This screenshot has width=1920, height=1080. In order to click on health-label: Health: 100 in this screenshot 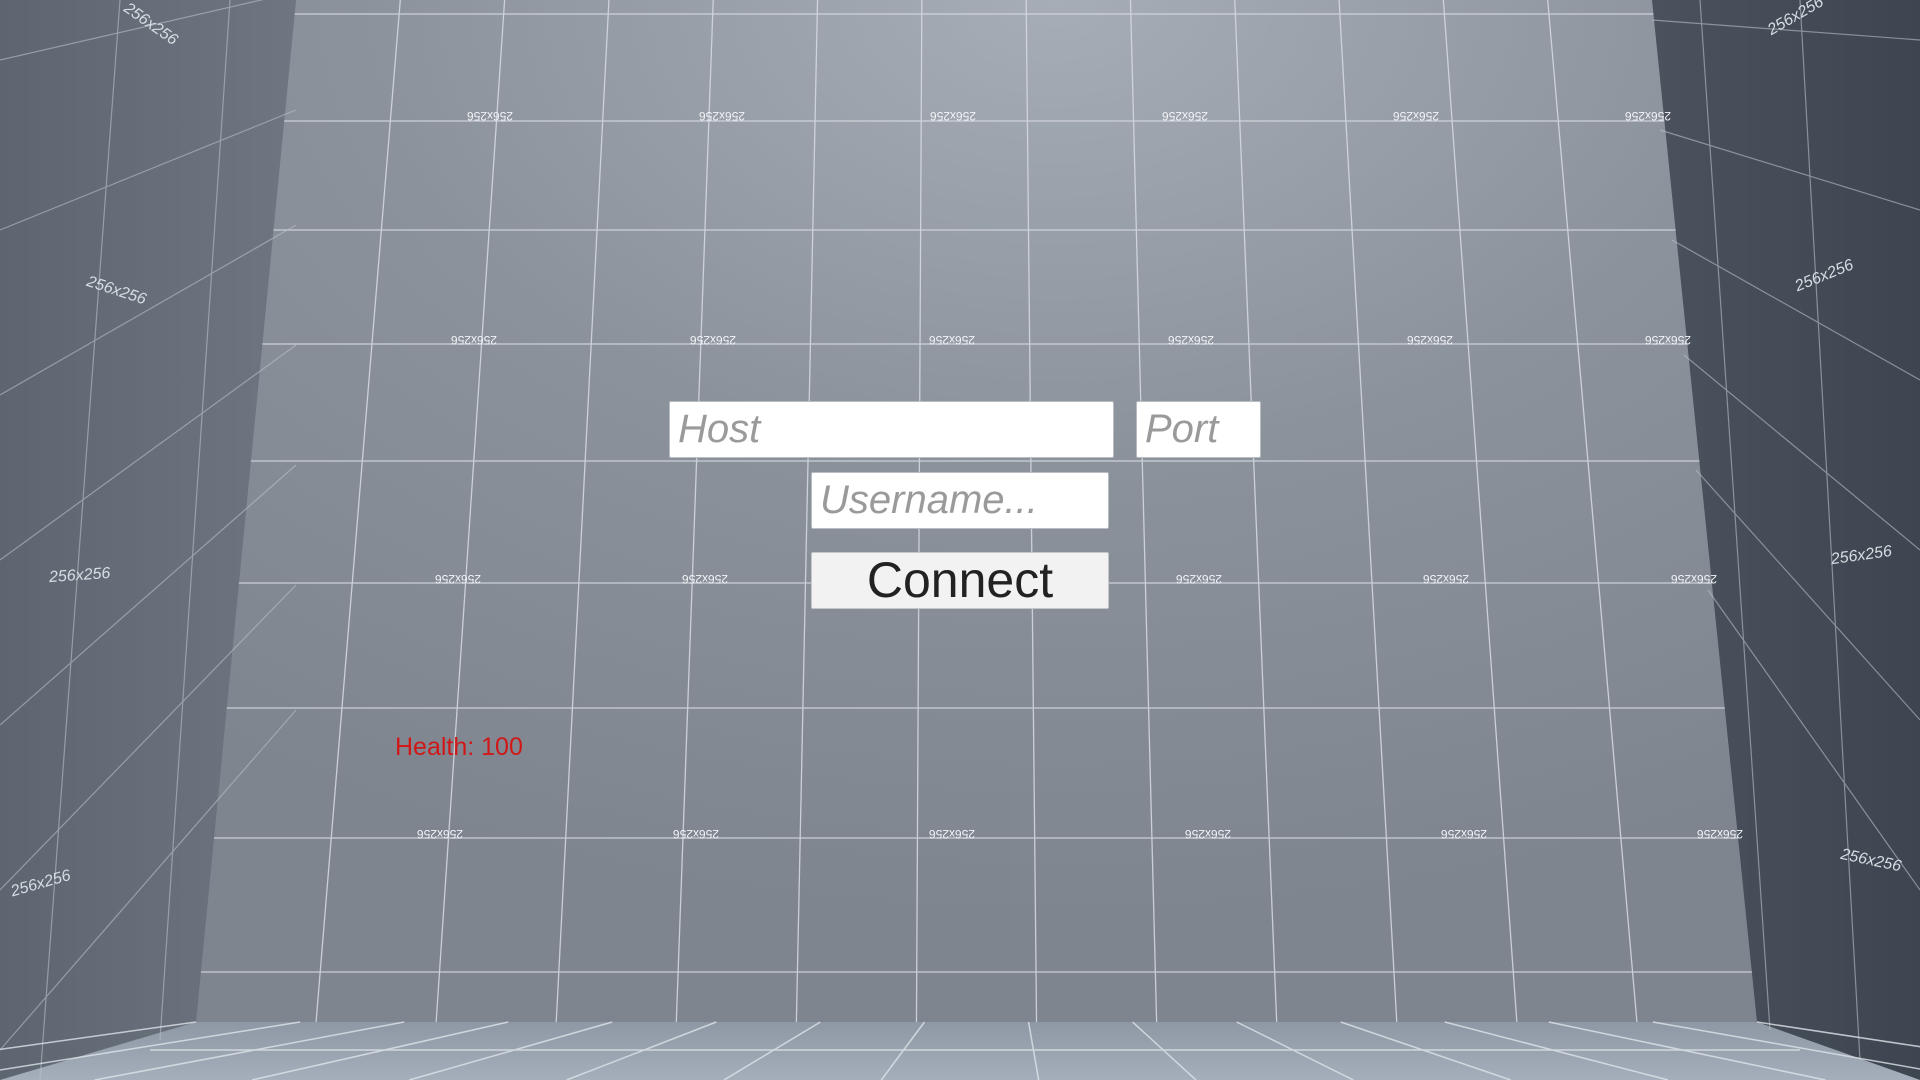, I will do `click(459, 747)`.